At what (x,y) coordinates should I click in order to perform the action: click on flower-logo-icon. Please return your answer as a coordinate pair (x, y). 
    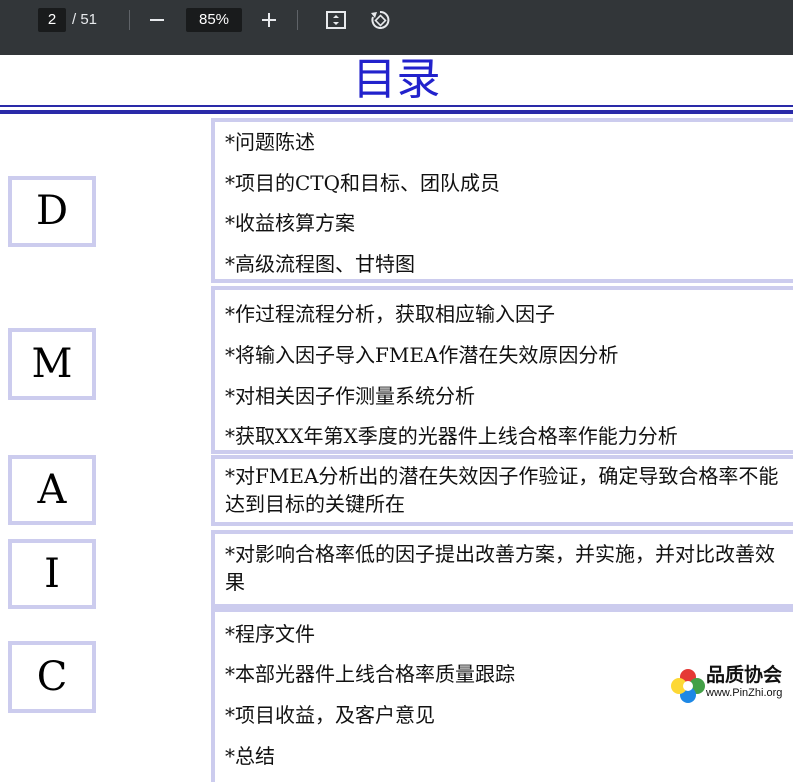
    Looking at the image, I should click on (688, 686).